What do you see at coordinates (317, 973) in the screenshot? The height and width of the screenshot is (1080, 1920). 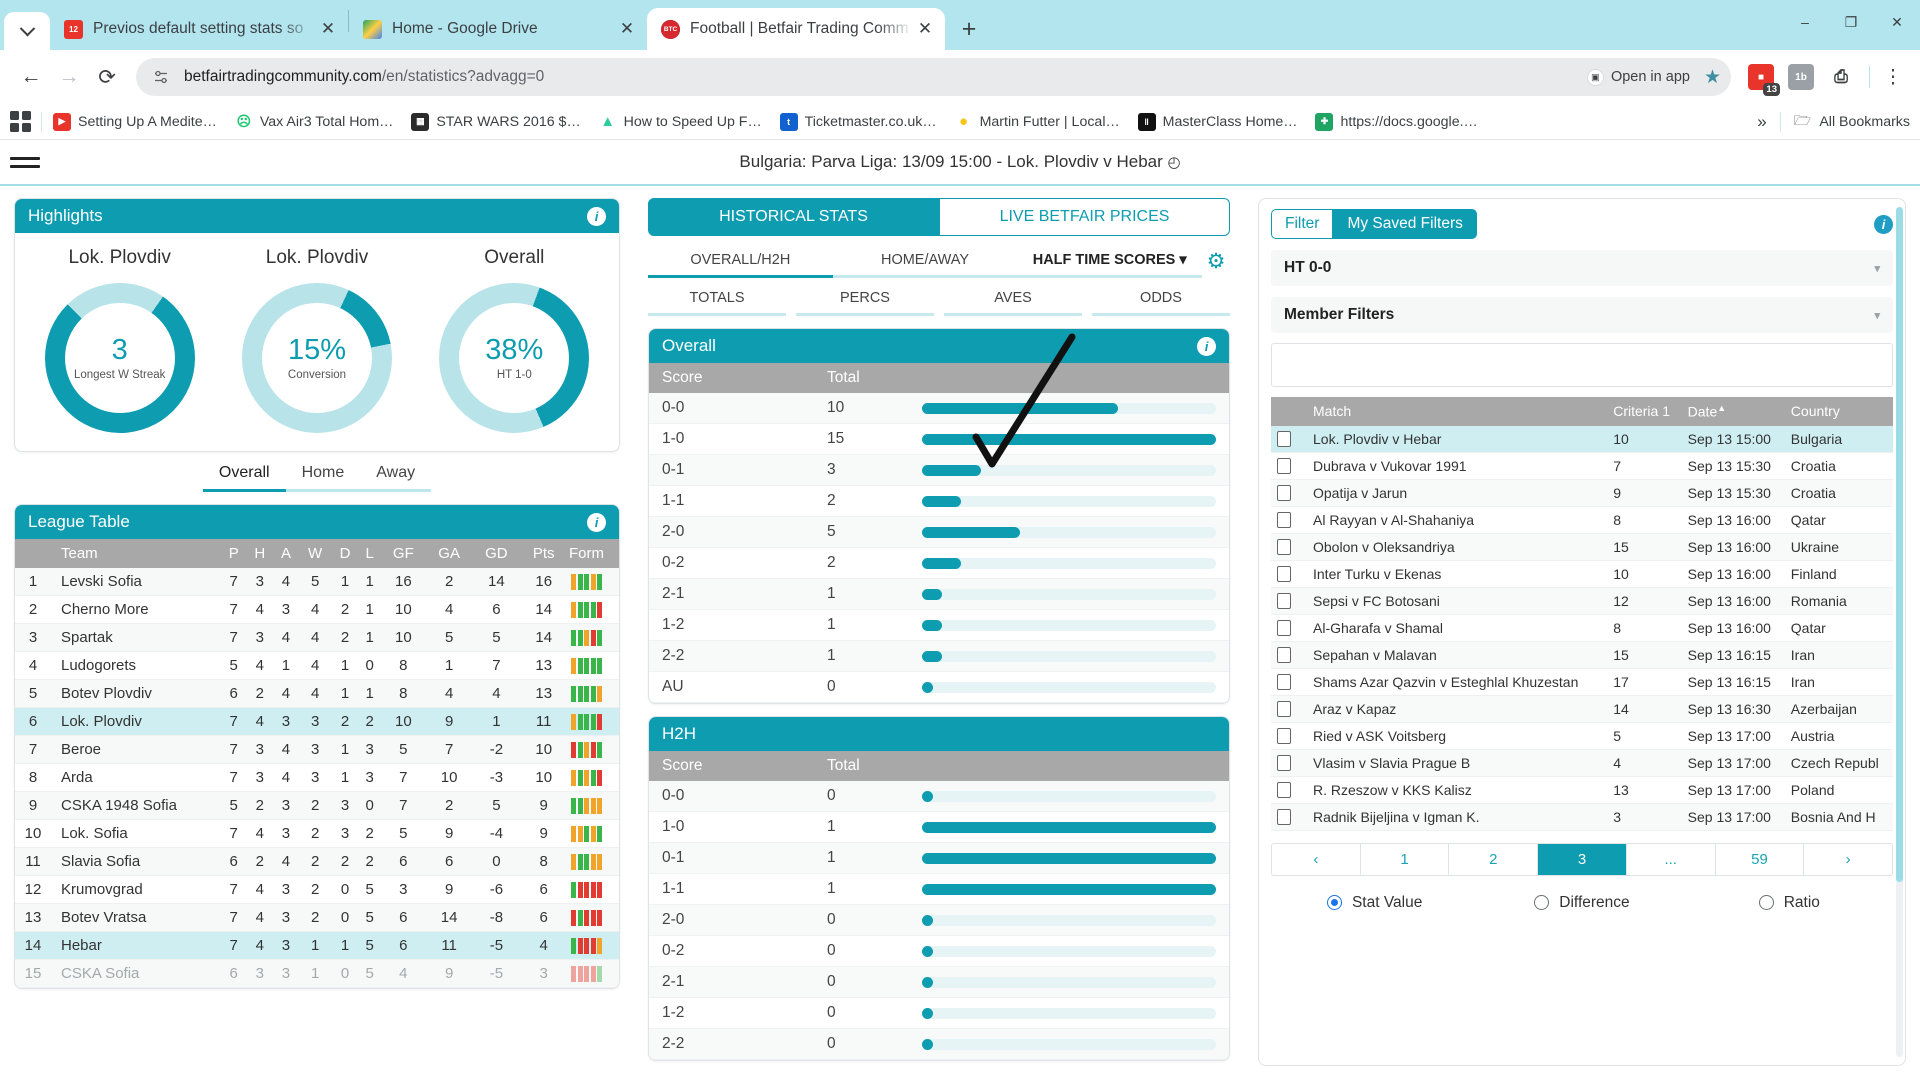 I see `table-row: 15 CSKA Sofia 6 3 3 1 0 5 4 9 -5 3` at bounding box center [317, 973].